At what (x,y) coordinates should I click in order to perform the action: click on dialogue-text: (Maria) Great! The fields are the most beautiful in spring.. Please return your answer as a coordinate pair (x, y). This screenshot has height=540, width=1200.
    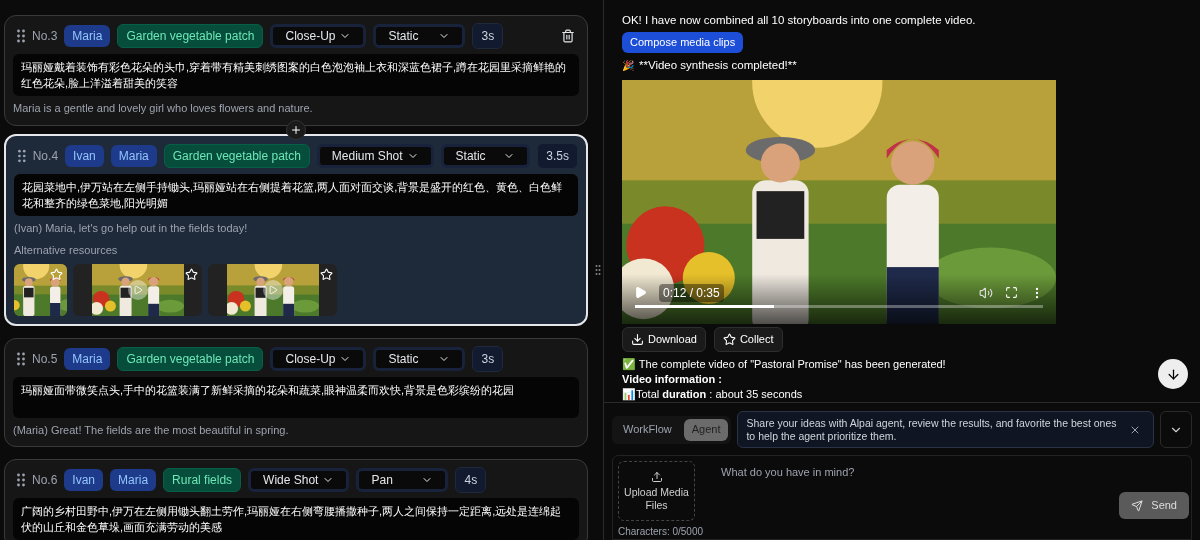
    Looking at the image, I should click on (151, 430).